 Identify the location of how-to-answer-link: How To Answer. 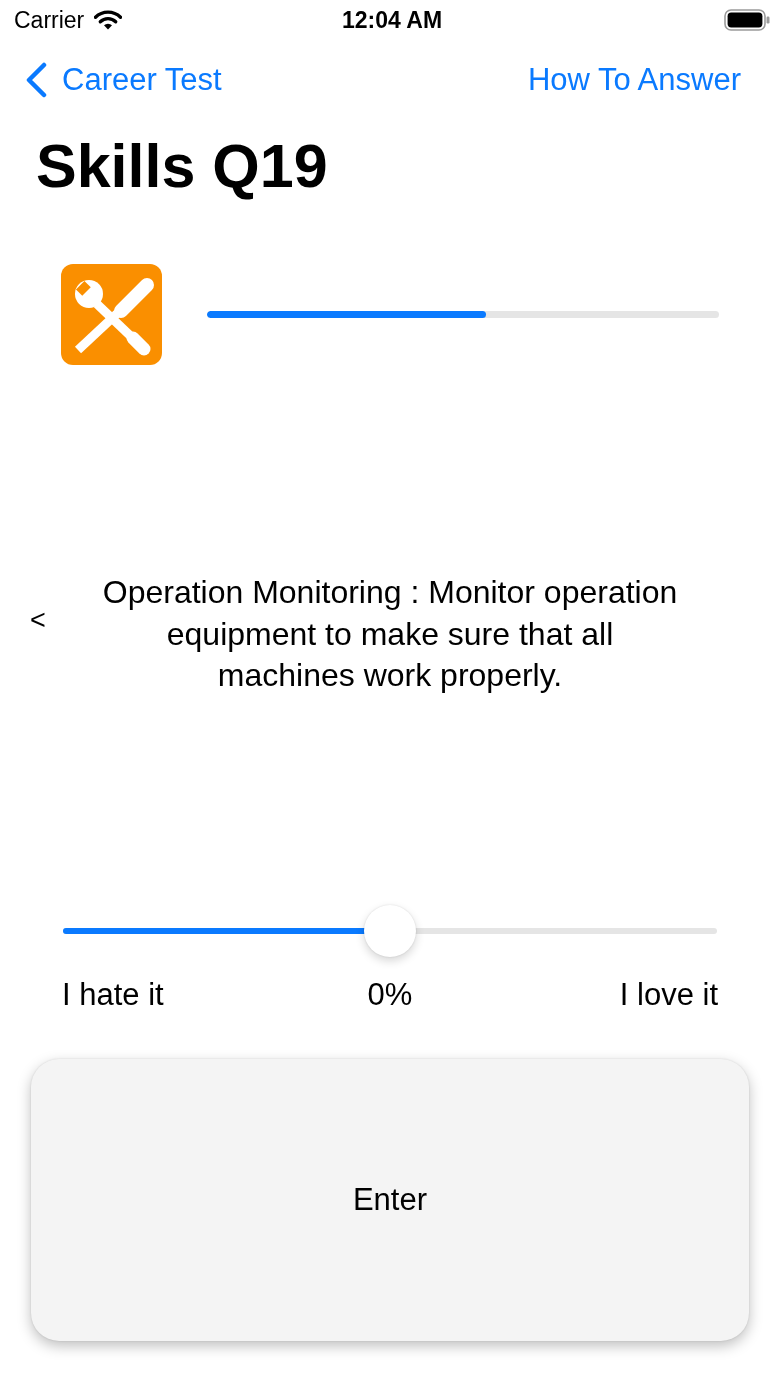
(634, 80).